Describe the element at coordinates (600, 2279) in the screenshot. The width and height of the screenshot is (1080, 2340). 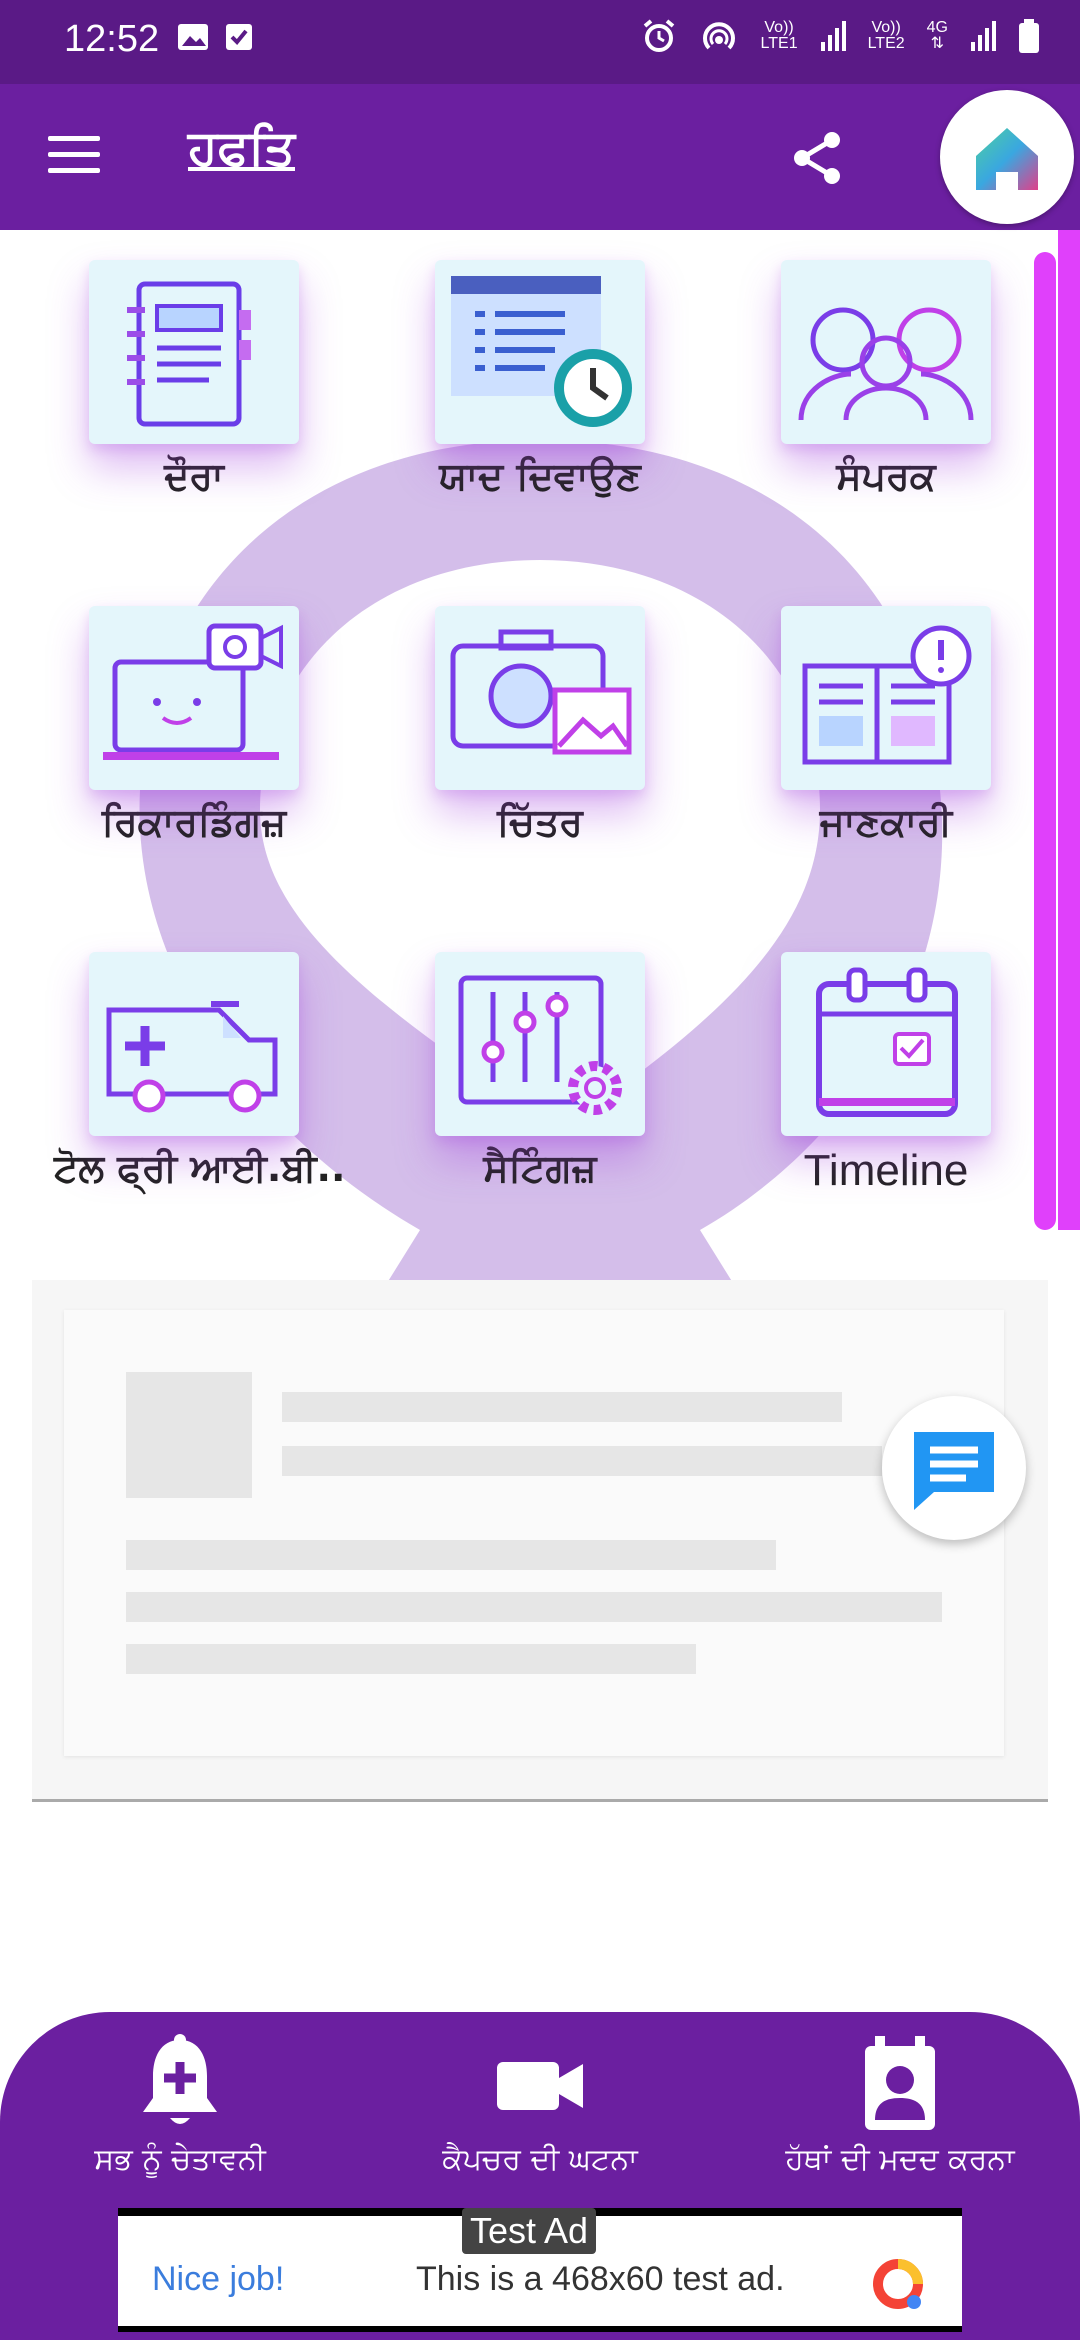
I see `ad-message: This is a 468x60 test ad.` at that location.